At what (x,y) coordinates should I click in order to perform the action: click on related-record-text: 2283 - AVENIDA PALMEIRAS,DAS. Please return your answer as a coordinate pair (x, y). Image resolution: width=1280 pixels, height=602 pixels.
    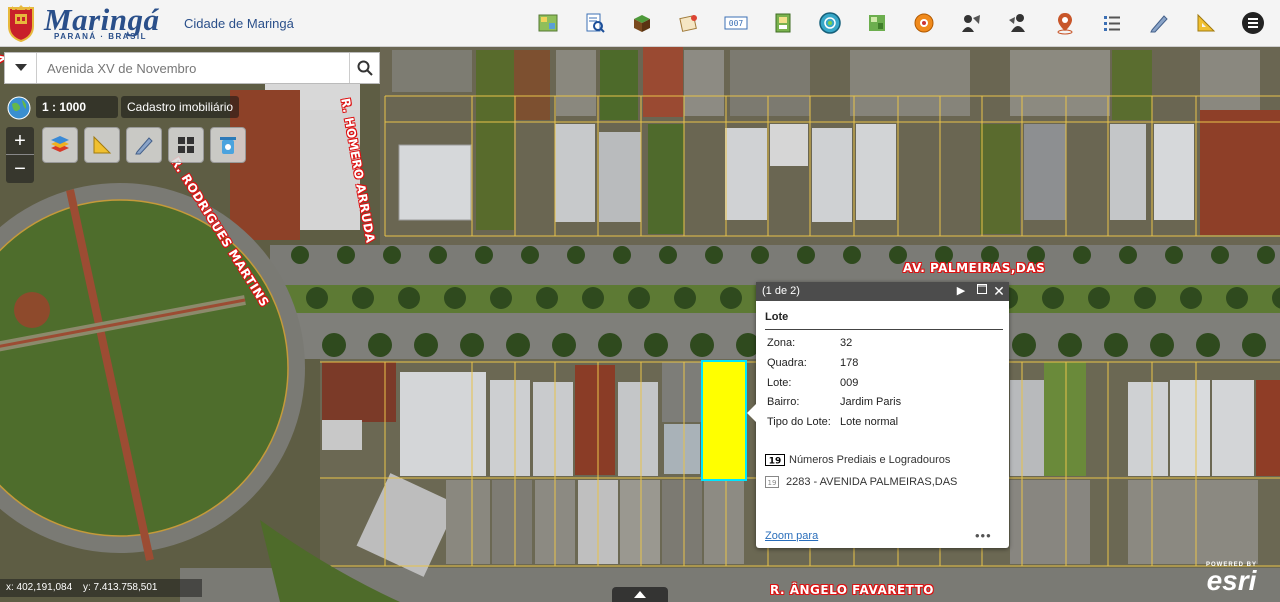
    Looking at the image, I should click on (872, 482).